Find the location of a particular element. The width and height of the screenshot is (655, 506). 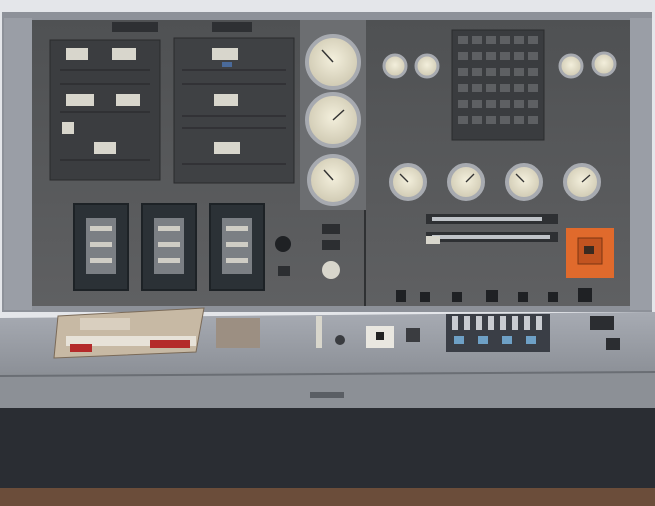

blue-marker is located at coordinates (227, 64).